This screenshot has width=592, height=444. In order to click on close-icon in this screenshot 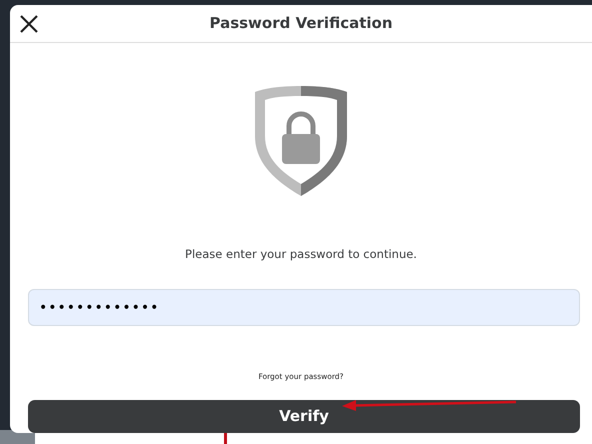, I will do `click(29, 24)`.